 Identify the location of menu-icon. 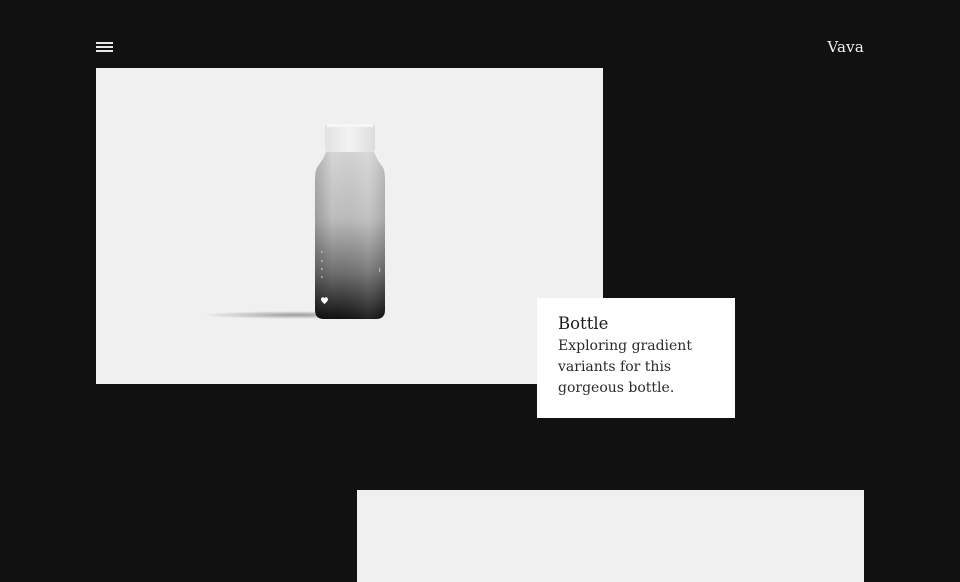
(104, 47).